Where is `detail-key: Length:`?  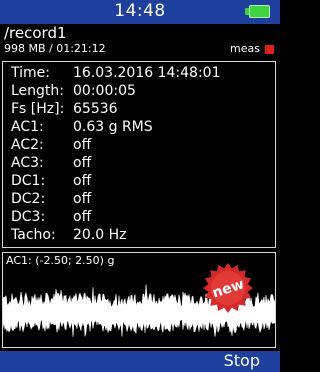
detail-key: Length: is located at coordinates (38, 91).